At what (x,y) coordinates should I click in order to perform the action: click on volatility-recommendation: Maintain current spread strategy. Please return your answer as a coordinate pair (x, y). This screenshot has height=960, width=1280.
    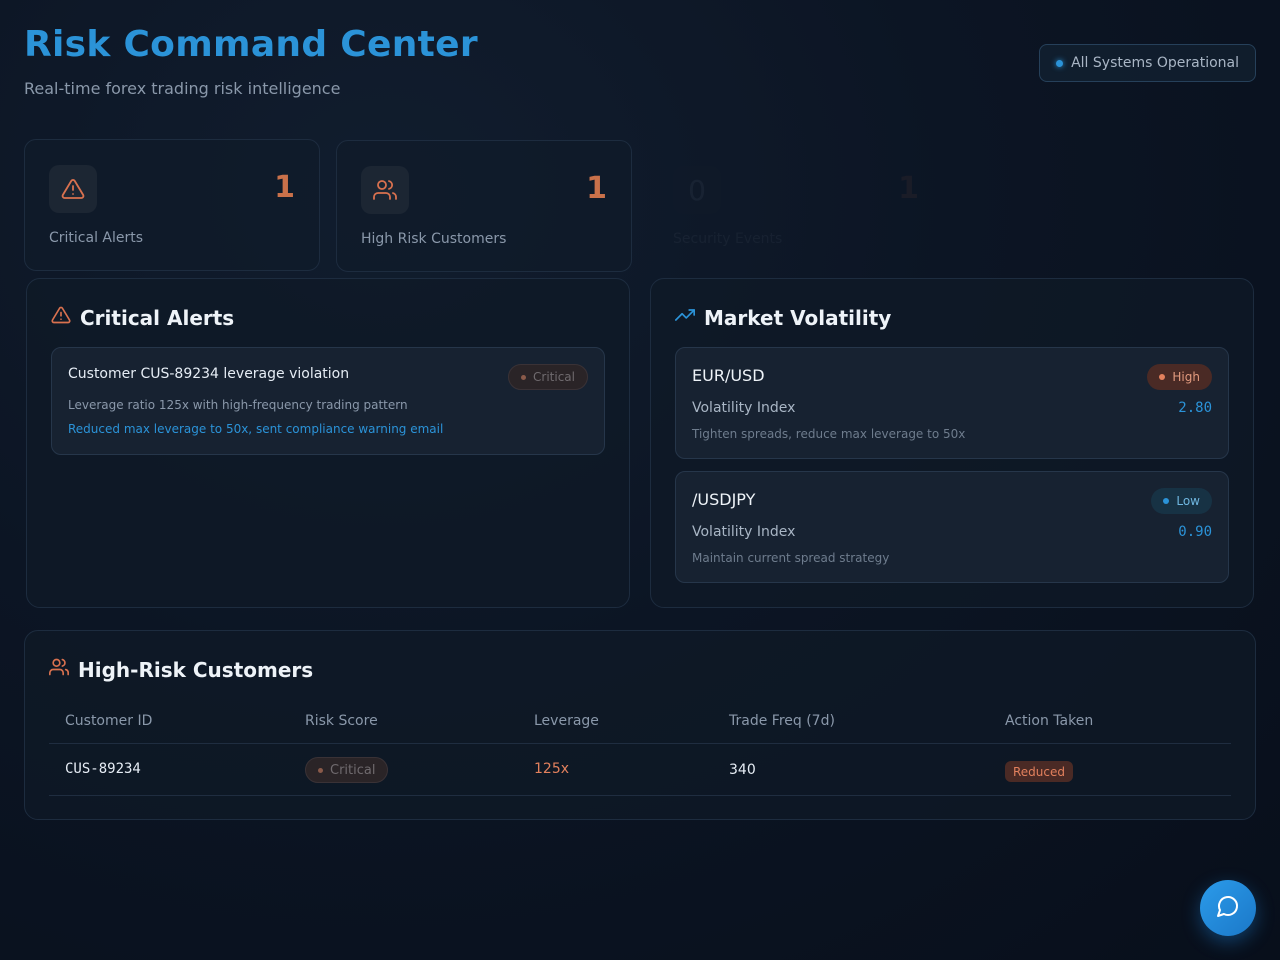
    Looking at the image, I should click on (791, 558).